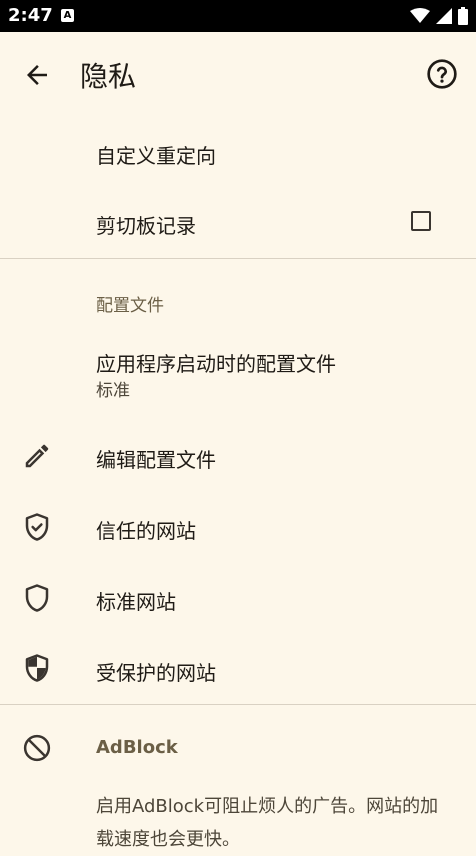 This screenshot has width=476, height=856. Describe the element at coordinates (238, 222) in the screenshot. I see `clipboard-history-item: 剪切板记录` at that location.